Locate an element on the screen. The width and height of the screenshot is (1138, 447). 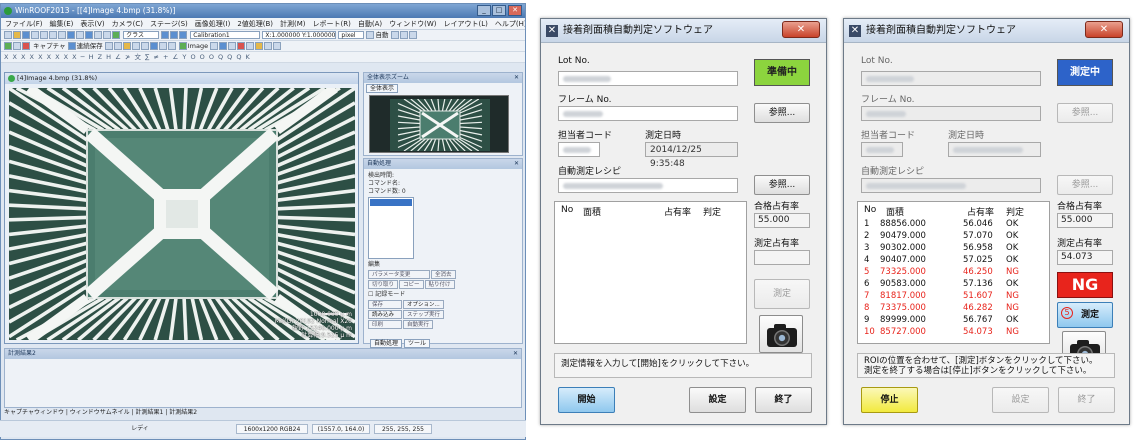
filter-icon is located at coordinates (135, 46).